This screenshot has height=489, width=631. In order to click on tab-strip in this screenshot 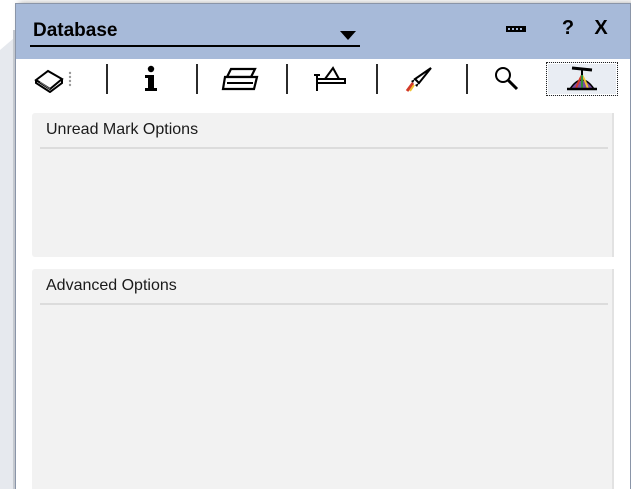, I will do `click(323, 79)`.